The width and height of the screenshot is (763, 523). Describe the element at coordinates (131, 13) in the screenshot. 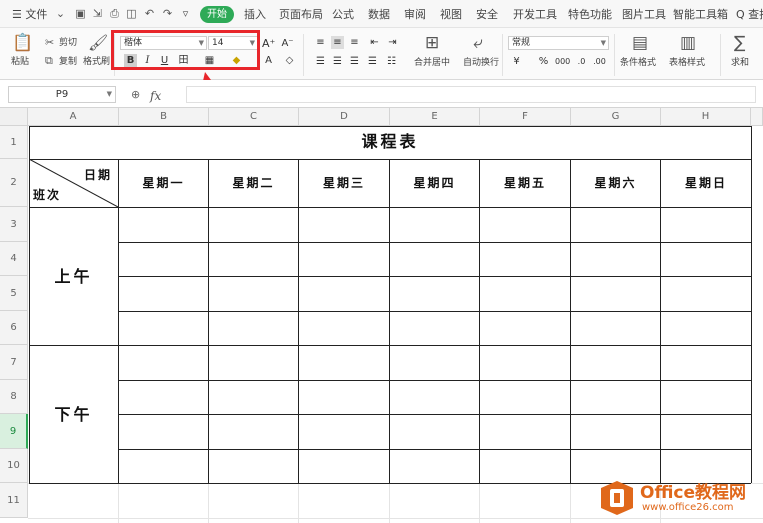

I see `print-preview-icon: ◫` at that location.